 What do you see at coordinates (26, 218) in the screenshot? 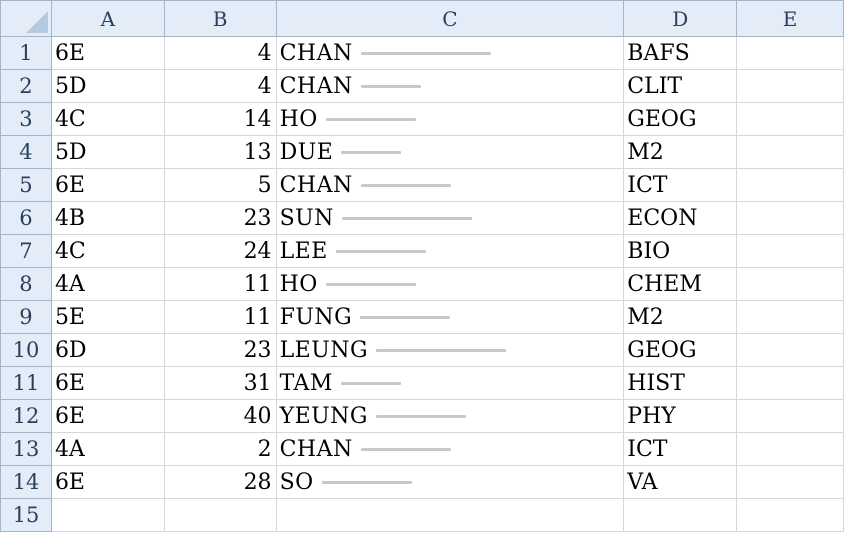
I see `row-header: 6` at bounding box center [26, 218].